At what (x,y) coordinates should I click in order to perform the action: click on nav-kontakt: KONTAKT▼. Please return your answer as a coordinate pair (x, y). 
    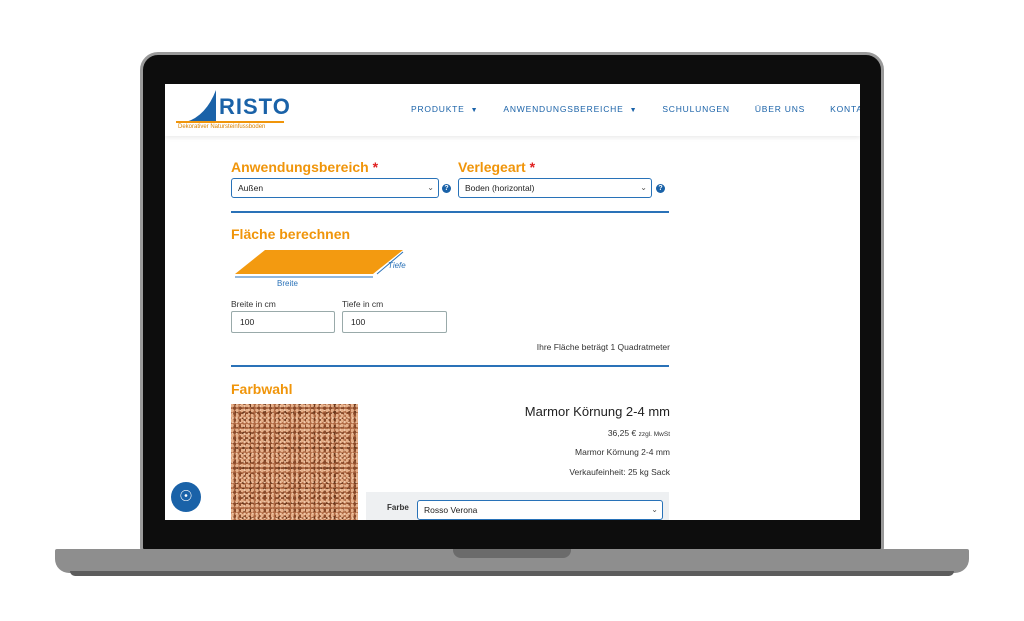
    Looking at the image, I should click on (845, 109).